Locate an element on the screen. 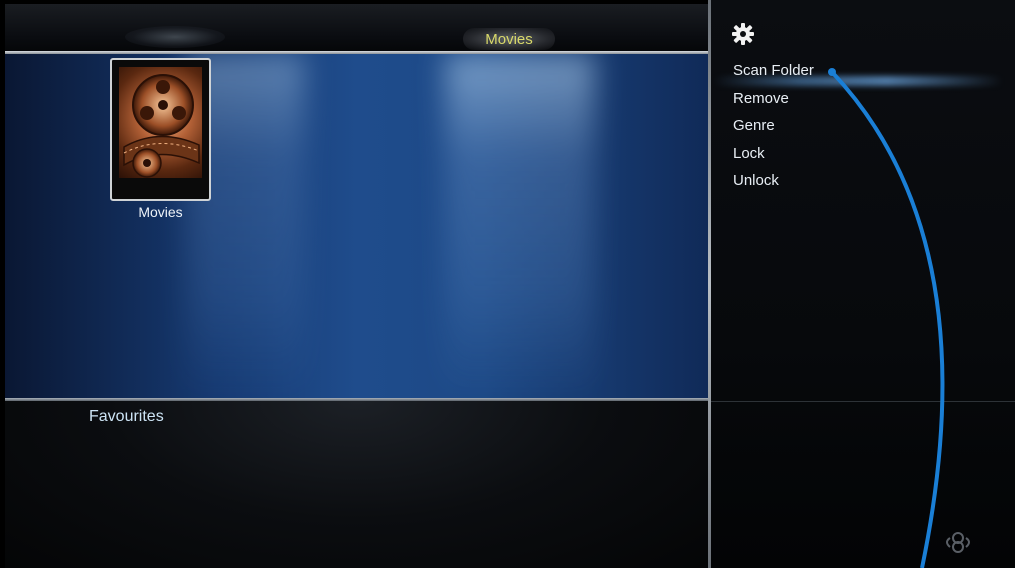 Image resolution: width=1015 pixels, height=568 pixels. gear-icon is located at coordinates (743, 34).